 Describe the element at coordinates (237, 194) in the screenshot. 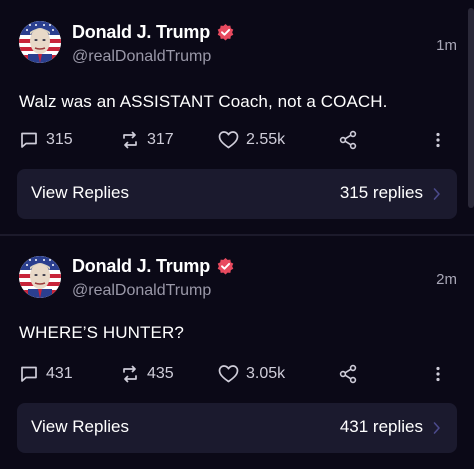

I see `view-replies-button: View Replies 315 replies` at that location.